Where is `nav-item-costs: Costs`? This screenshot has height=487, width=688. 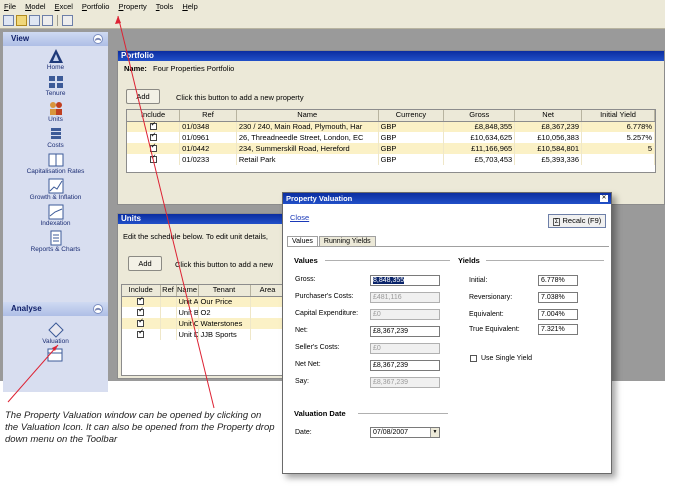 nav-item-costs: Costs is located at coordinates (55, 137).